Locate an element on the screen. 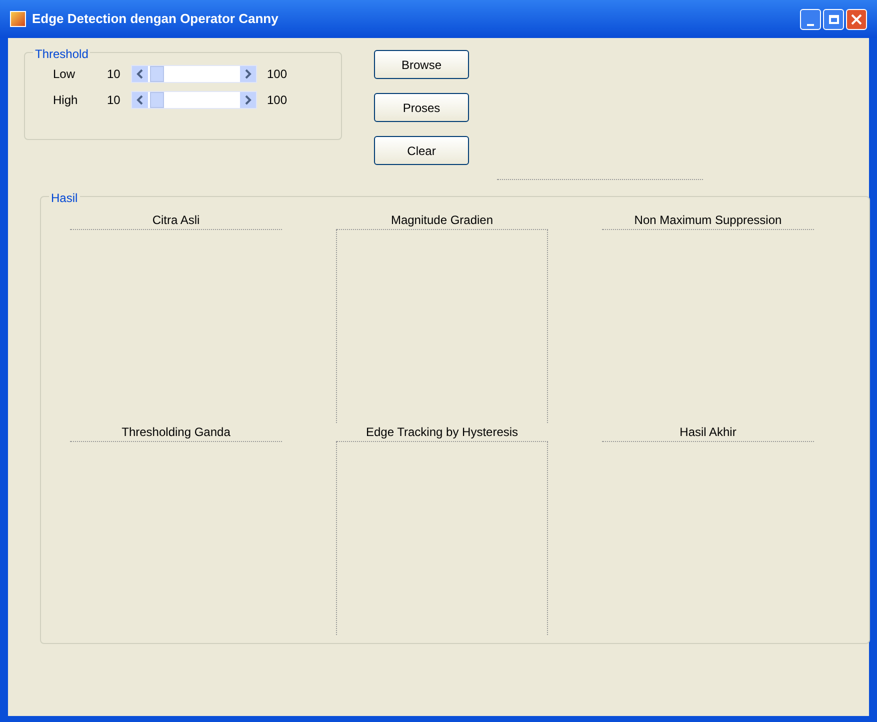 The height and width of the screenshot is (722, 877). panel-title: Hasil Akhir is located at coordinates (708, 432).